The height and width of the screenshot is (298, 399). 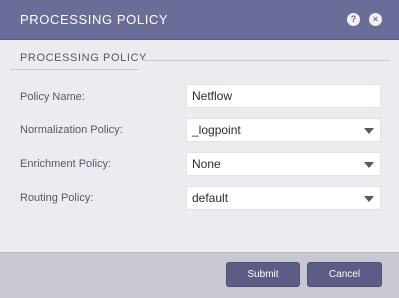 I want to click on enrichment-policy-select: None, so click(x=283, y=164).